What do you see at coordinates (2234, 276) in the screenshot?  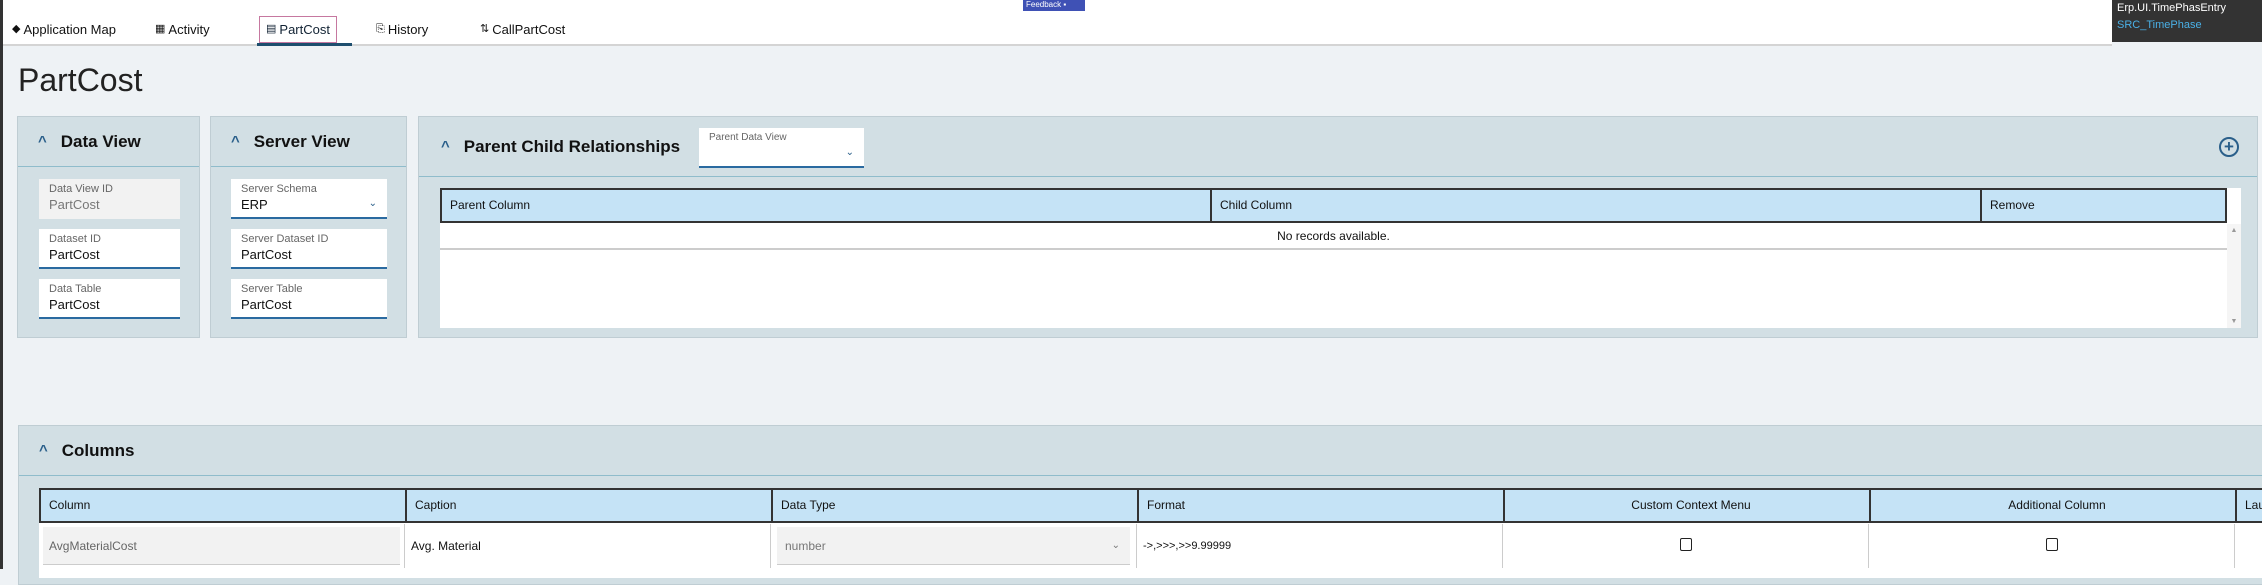 I see `vertical-scrollbar: ▲ ▼` at bounding box center [2234, 276].